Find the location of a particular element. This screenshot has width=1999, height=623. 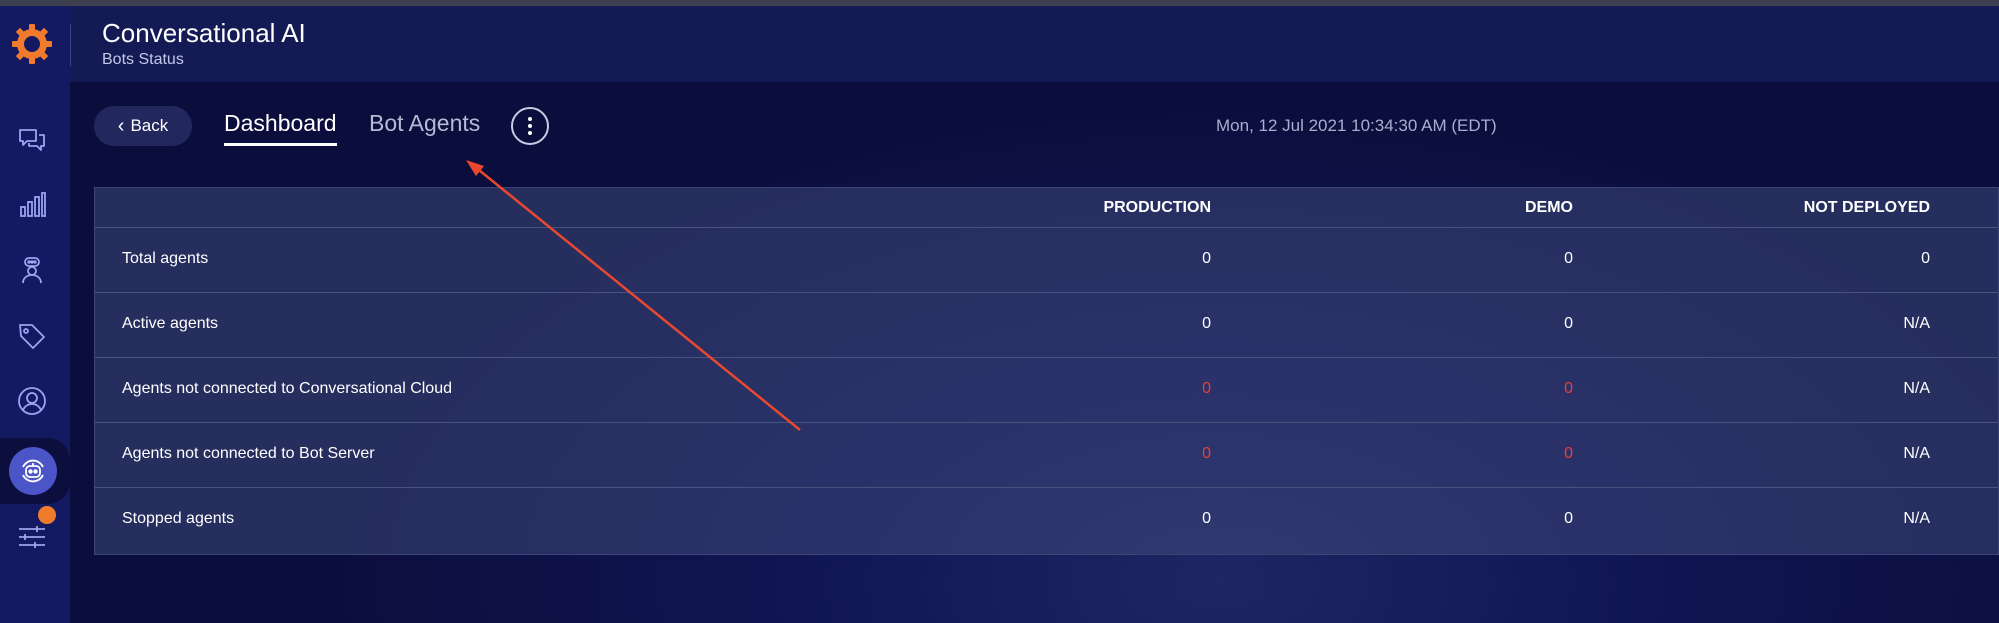

sidebar-item-analytics is located at coordinates (32, 205).